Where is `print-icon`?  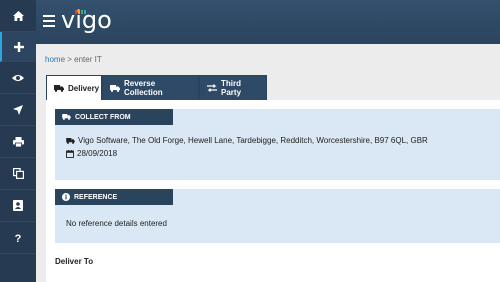
print-icon is located at coordinates (18, 141).